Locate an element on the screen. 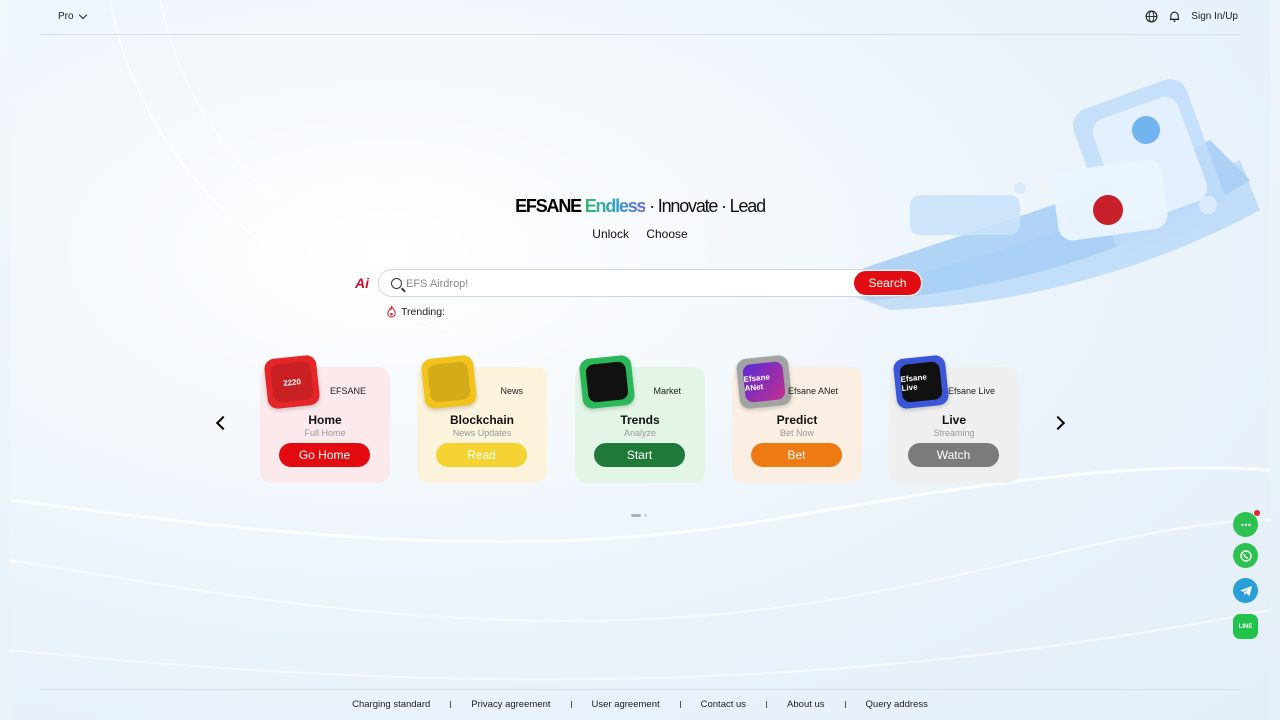 Image resolution: width=1280 pixels, height=720 pixels. footer-link-charging-standard: Charging standard is located at coordinates (391, 704).